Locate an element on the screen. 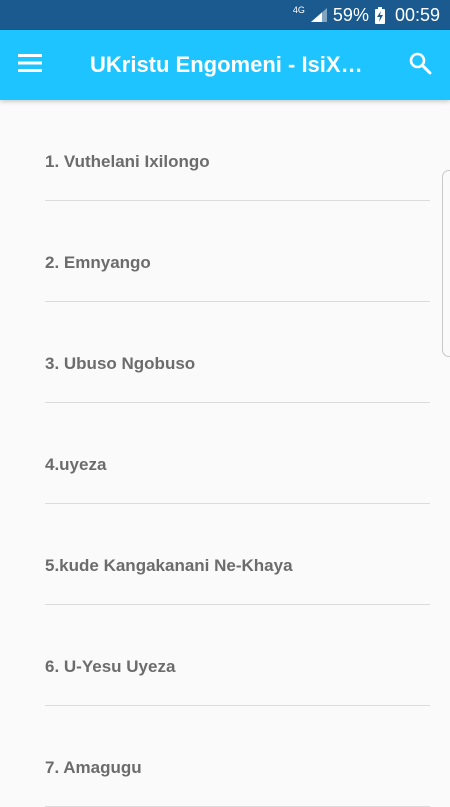  signal-icon is located at coordinates (318, 15).